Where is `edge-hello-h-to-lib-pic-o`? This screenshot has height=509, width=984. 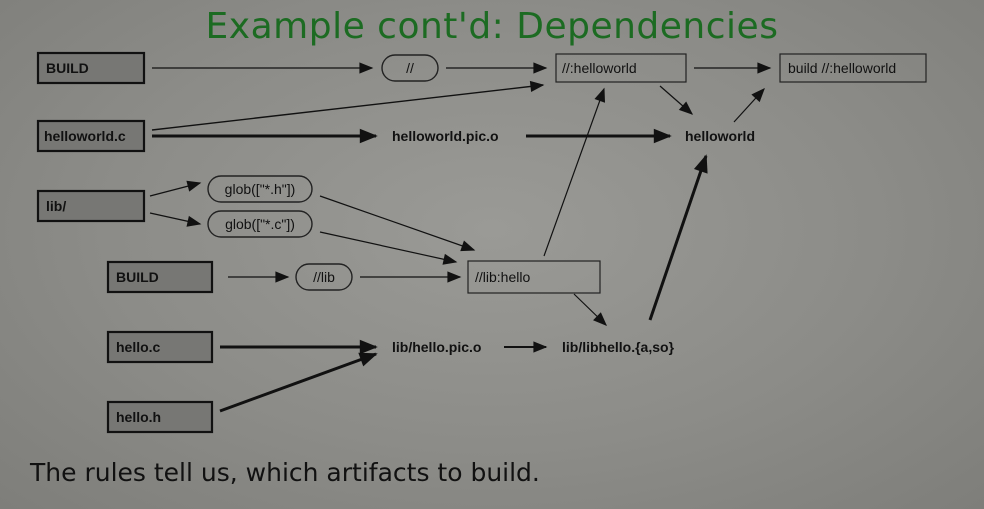 edge-hello-h-to-lib-pic-o is located at coordinates (298, 382).